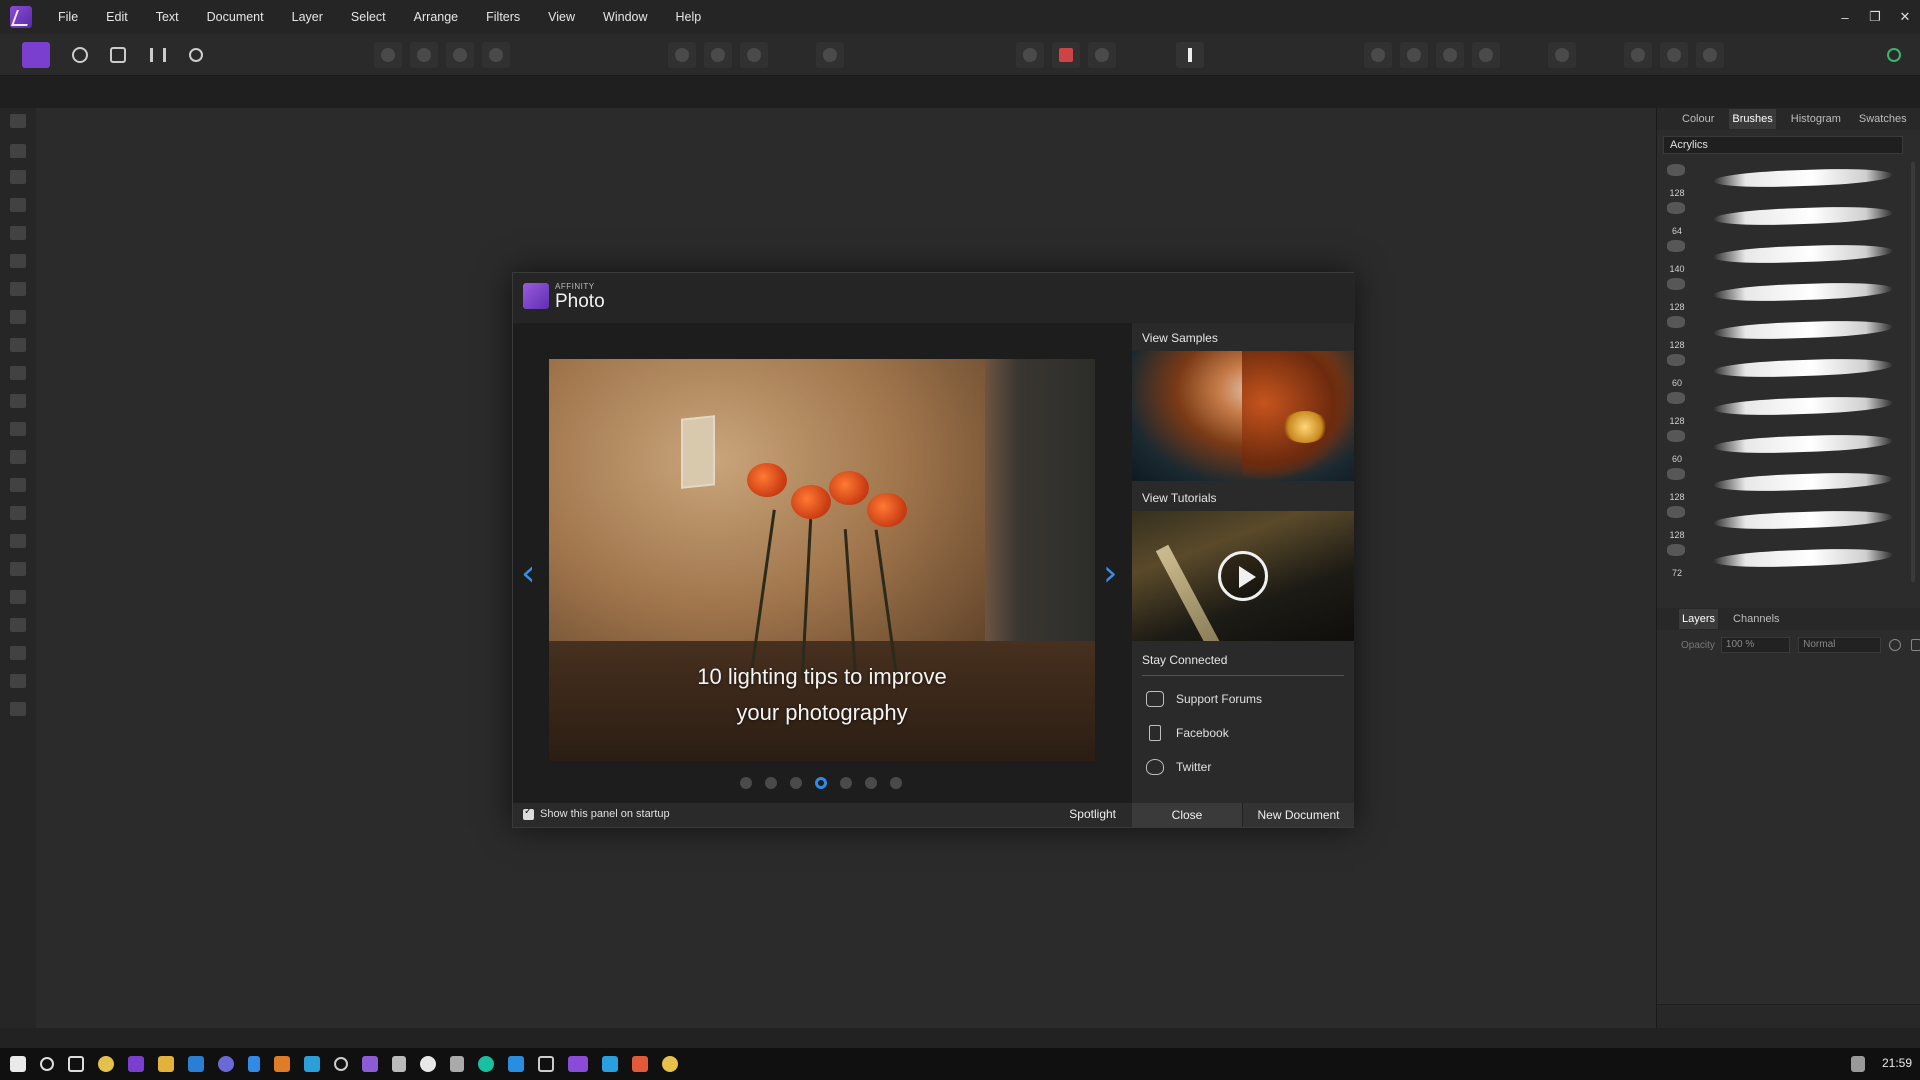  I want to click on menu-file: File, so click(75, 17).